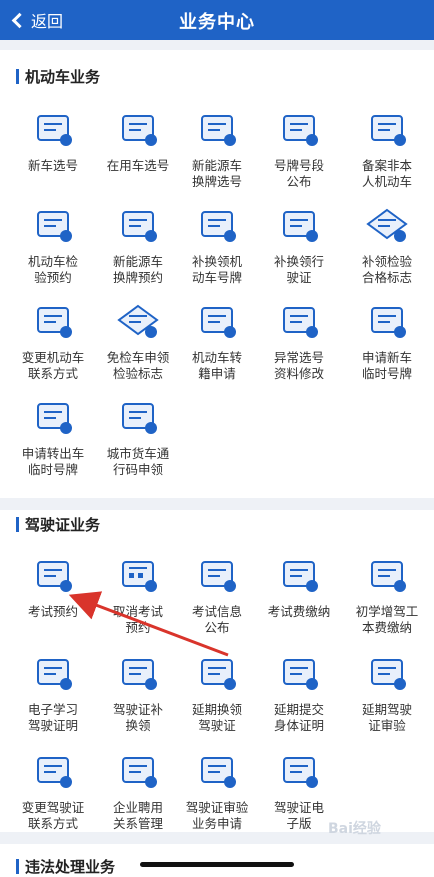  Describe the element at coordinates (299, 246) in the screenshot. I see `service-item: 补换领行 驶证` at that location.